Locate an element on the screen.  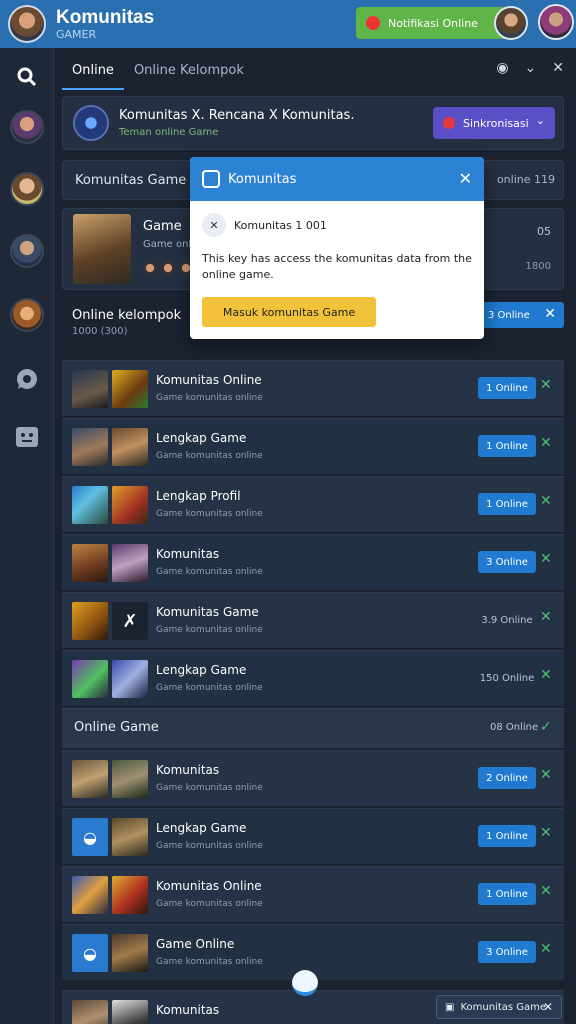
group-label: Online Game is located at coordinates (116, 727).